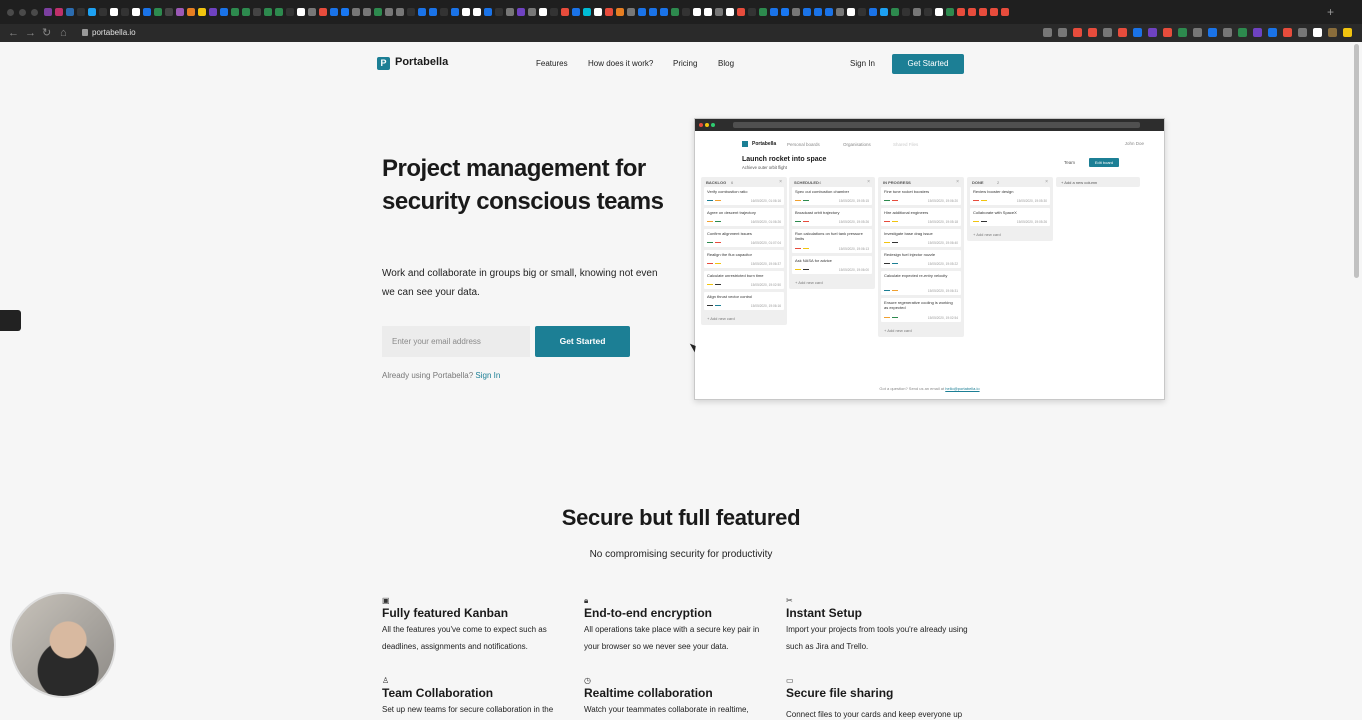  Describe the element at coordinates (46, 33) in the screenshot. I see `reload-icon: ↻` at that location.